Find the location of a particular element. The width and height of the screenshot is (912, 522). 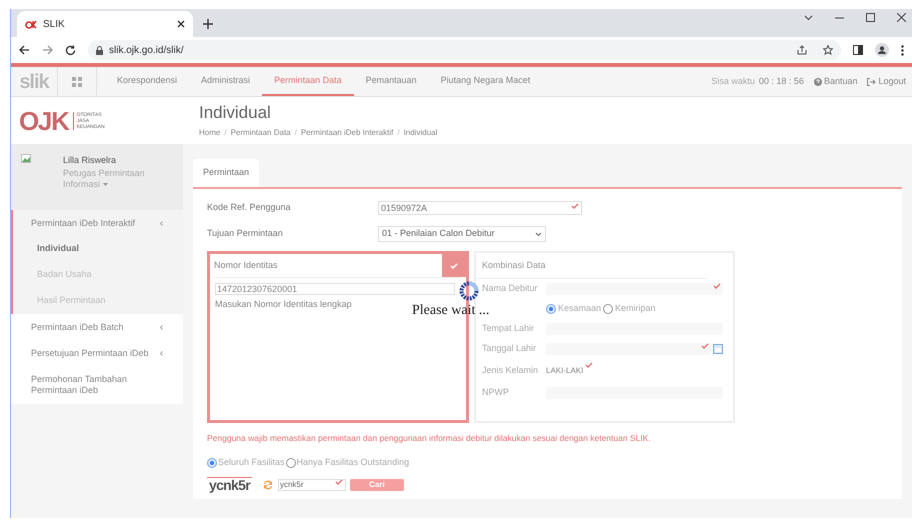

browser-tab: SLIK is located at coordinates (105, 24).